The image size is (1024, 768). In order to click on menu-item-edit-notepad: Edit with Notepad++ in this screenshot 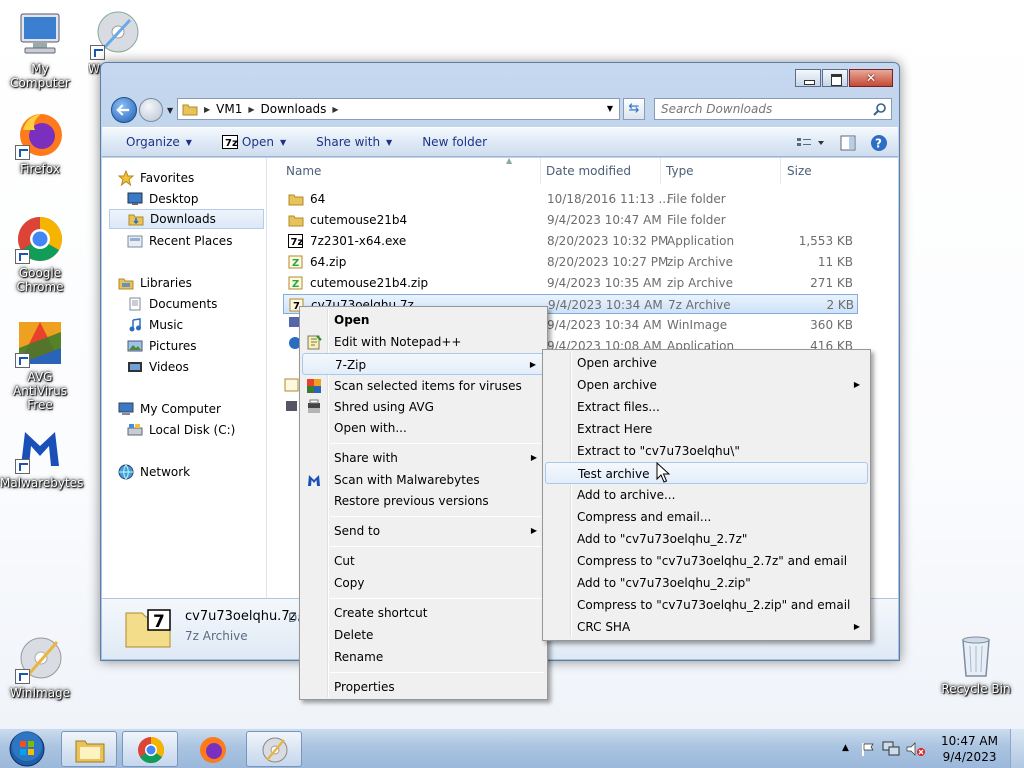, I will do `click(423, 342)`.